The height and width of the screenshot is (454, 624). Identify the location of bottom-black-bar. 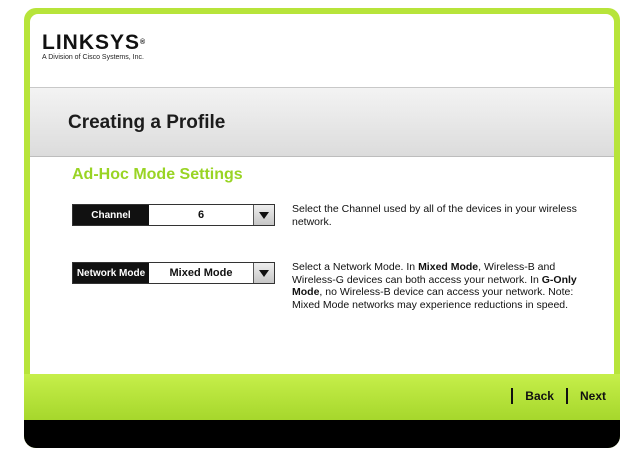
(322, 434).